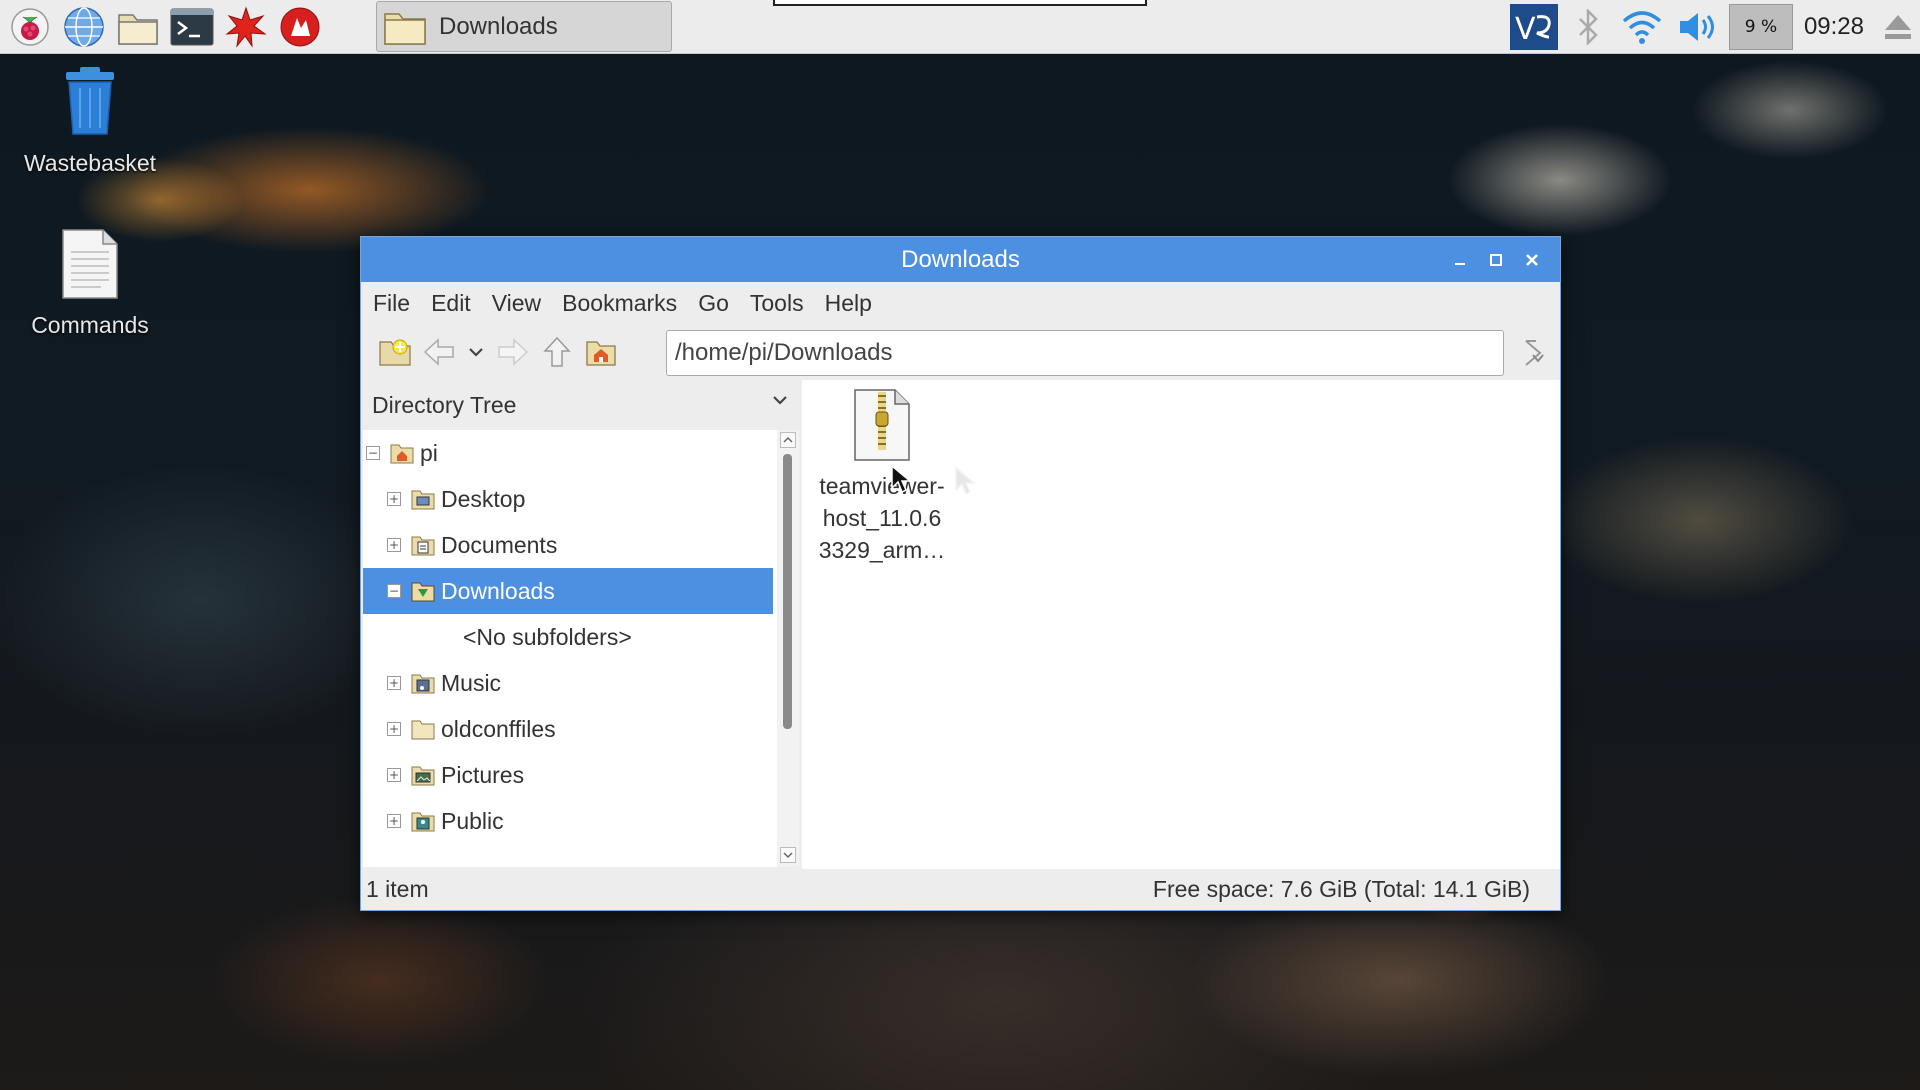 The image size is (1920, 1090). Describe the element at coordinates (619, 303) in the screenshot. I see `menu-bookmarks: Bookmarks` at that location.